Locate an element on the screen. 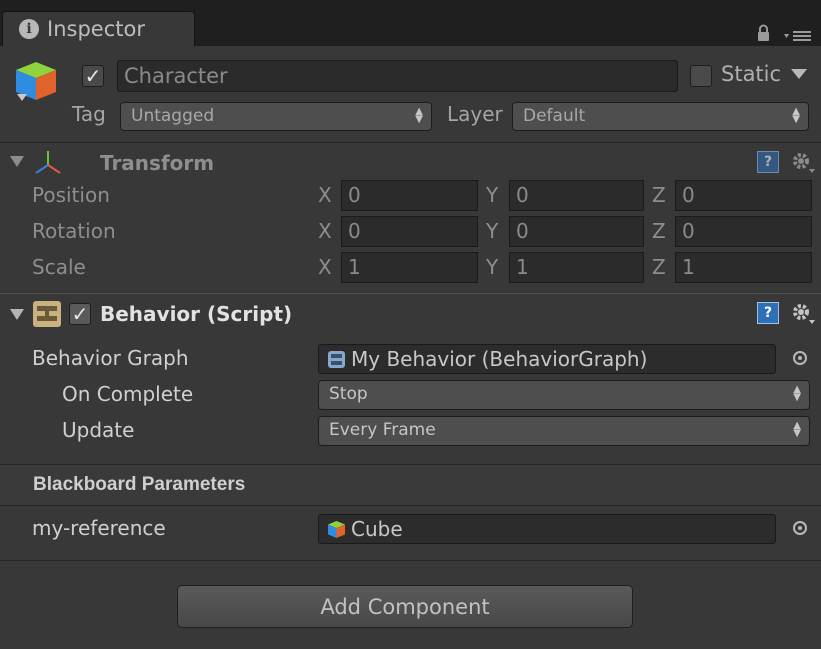 This screenshot has height=649, width=821. transform-axes-icon is located at coordinates (48, 162).